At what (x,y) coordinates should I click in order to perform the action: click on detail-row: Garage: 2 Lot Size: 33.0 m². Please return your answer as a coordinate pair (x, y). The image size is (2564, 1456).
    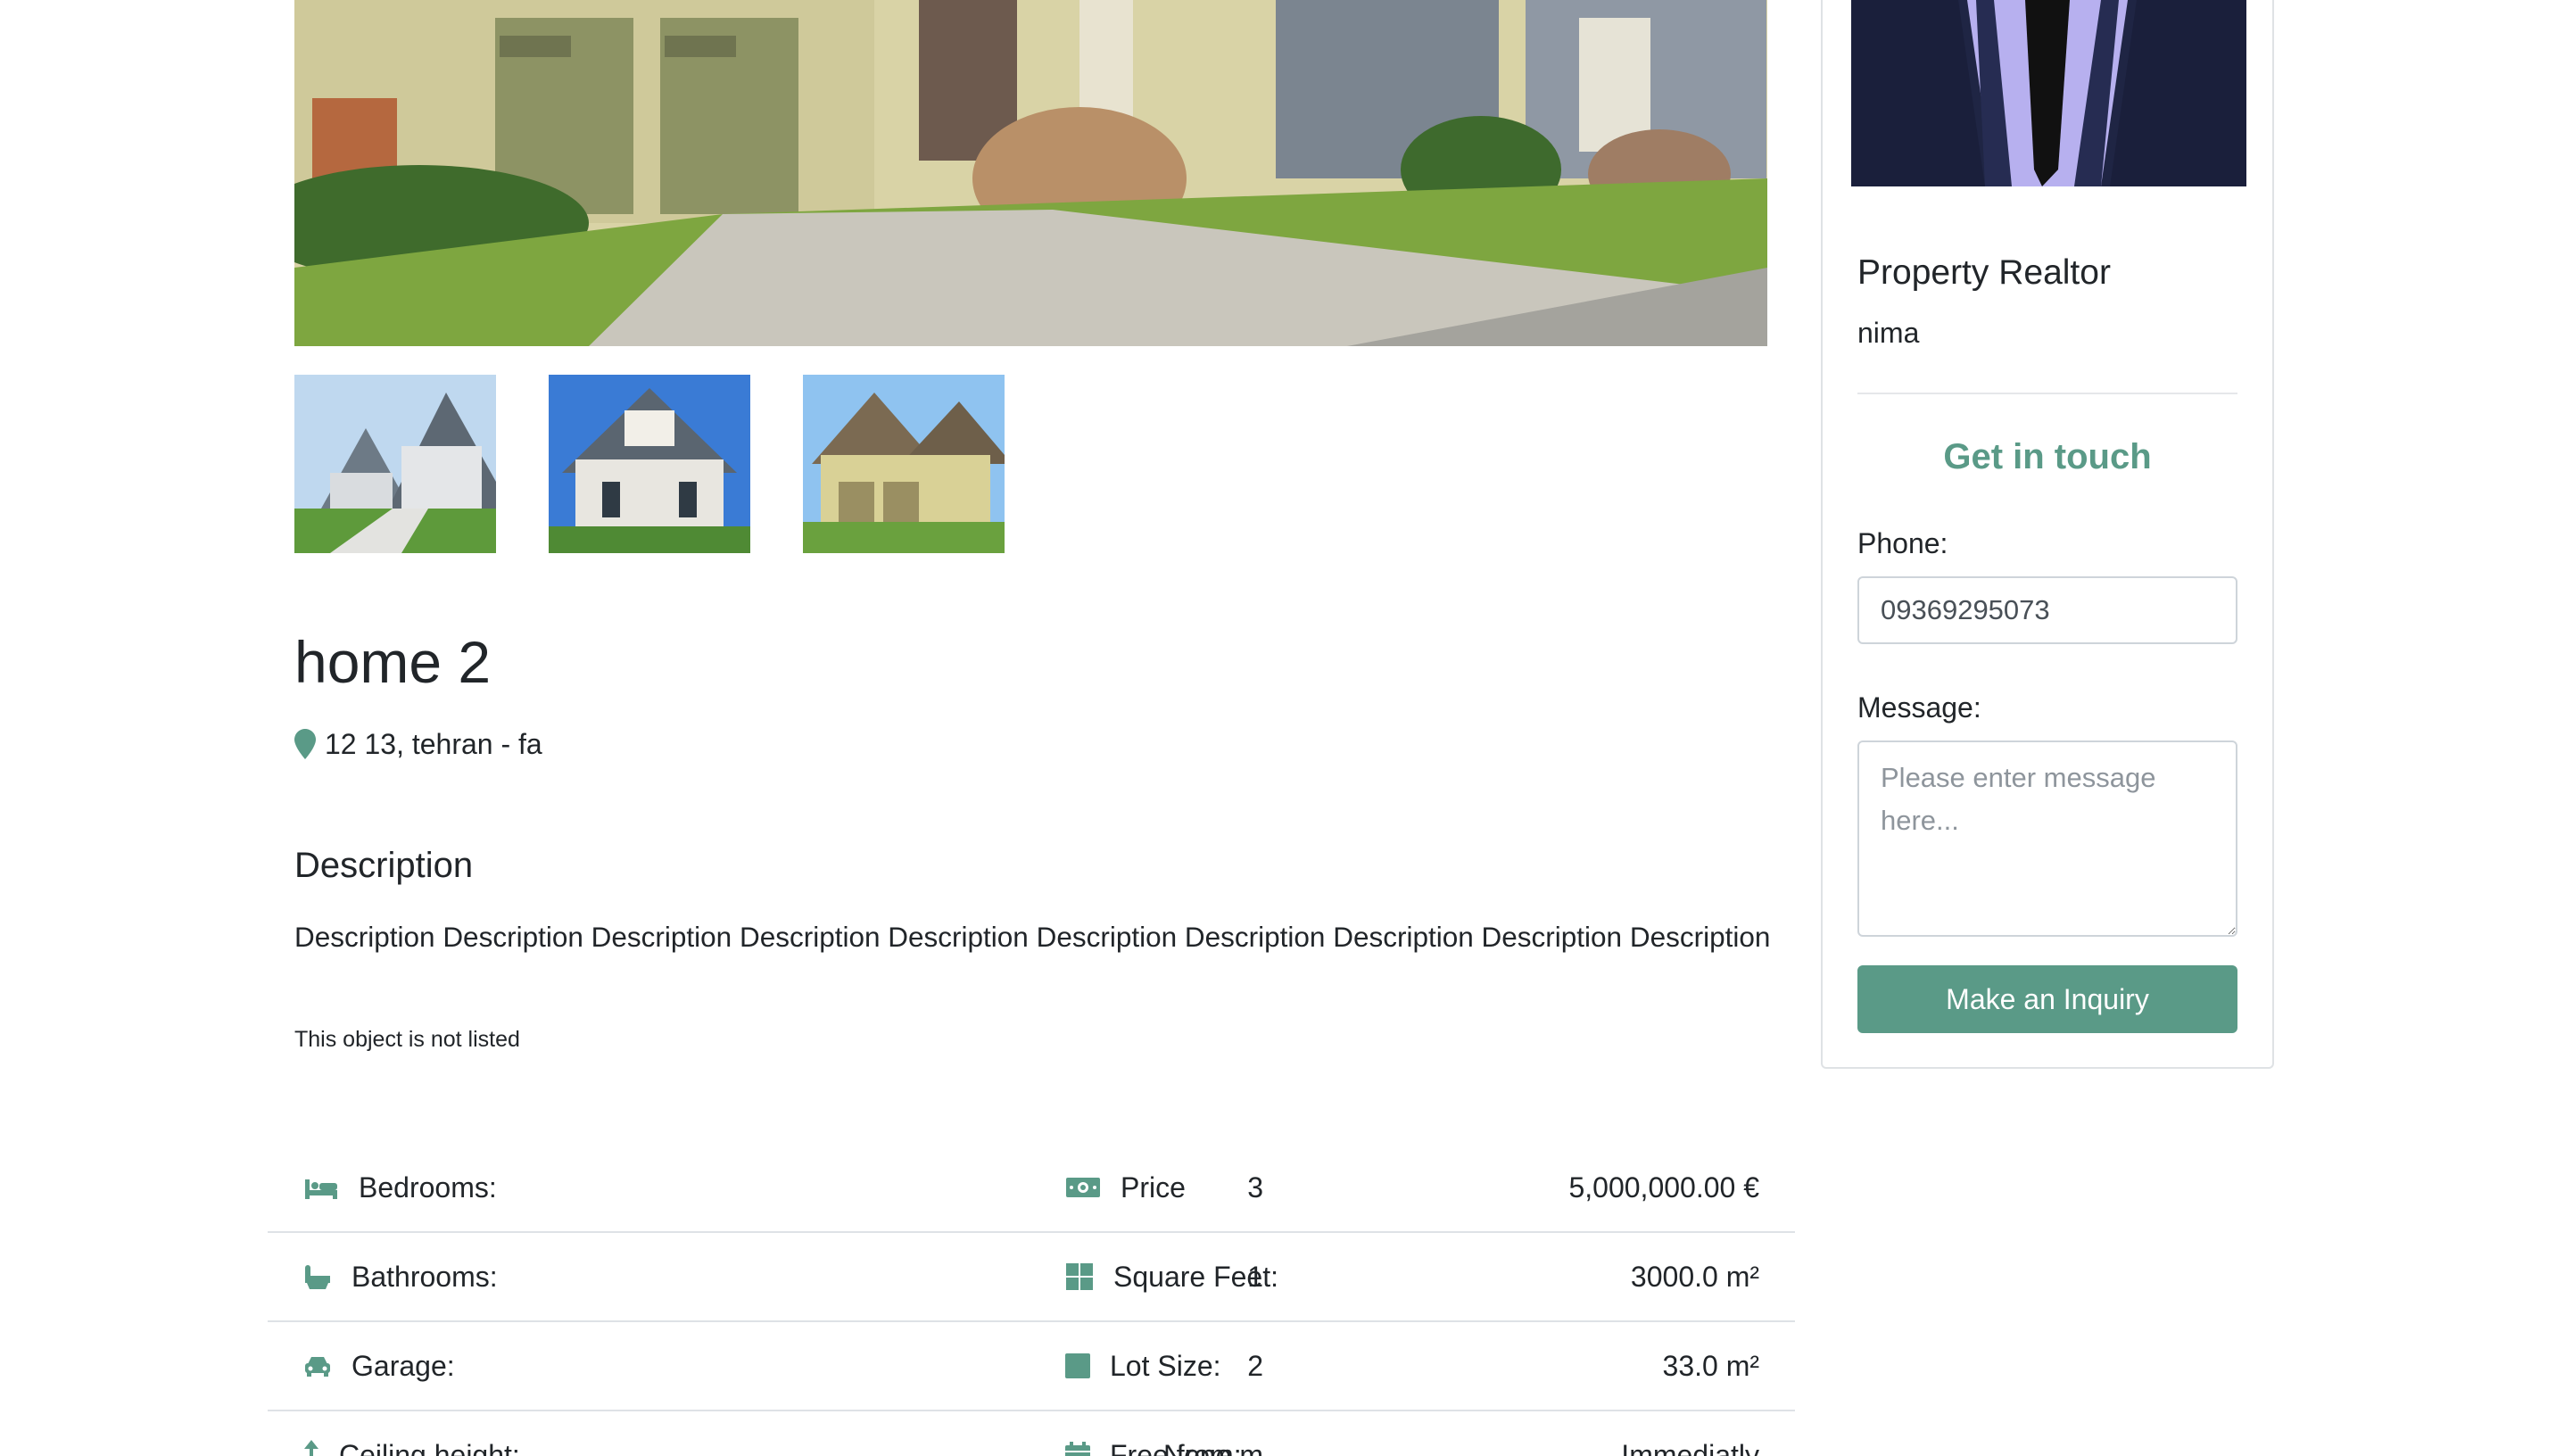
    Looking at the image, I should click on (1031, 1367).